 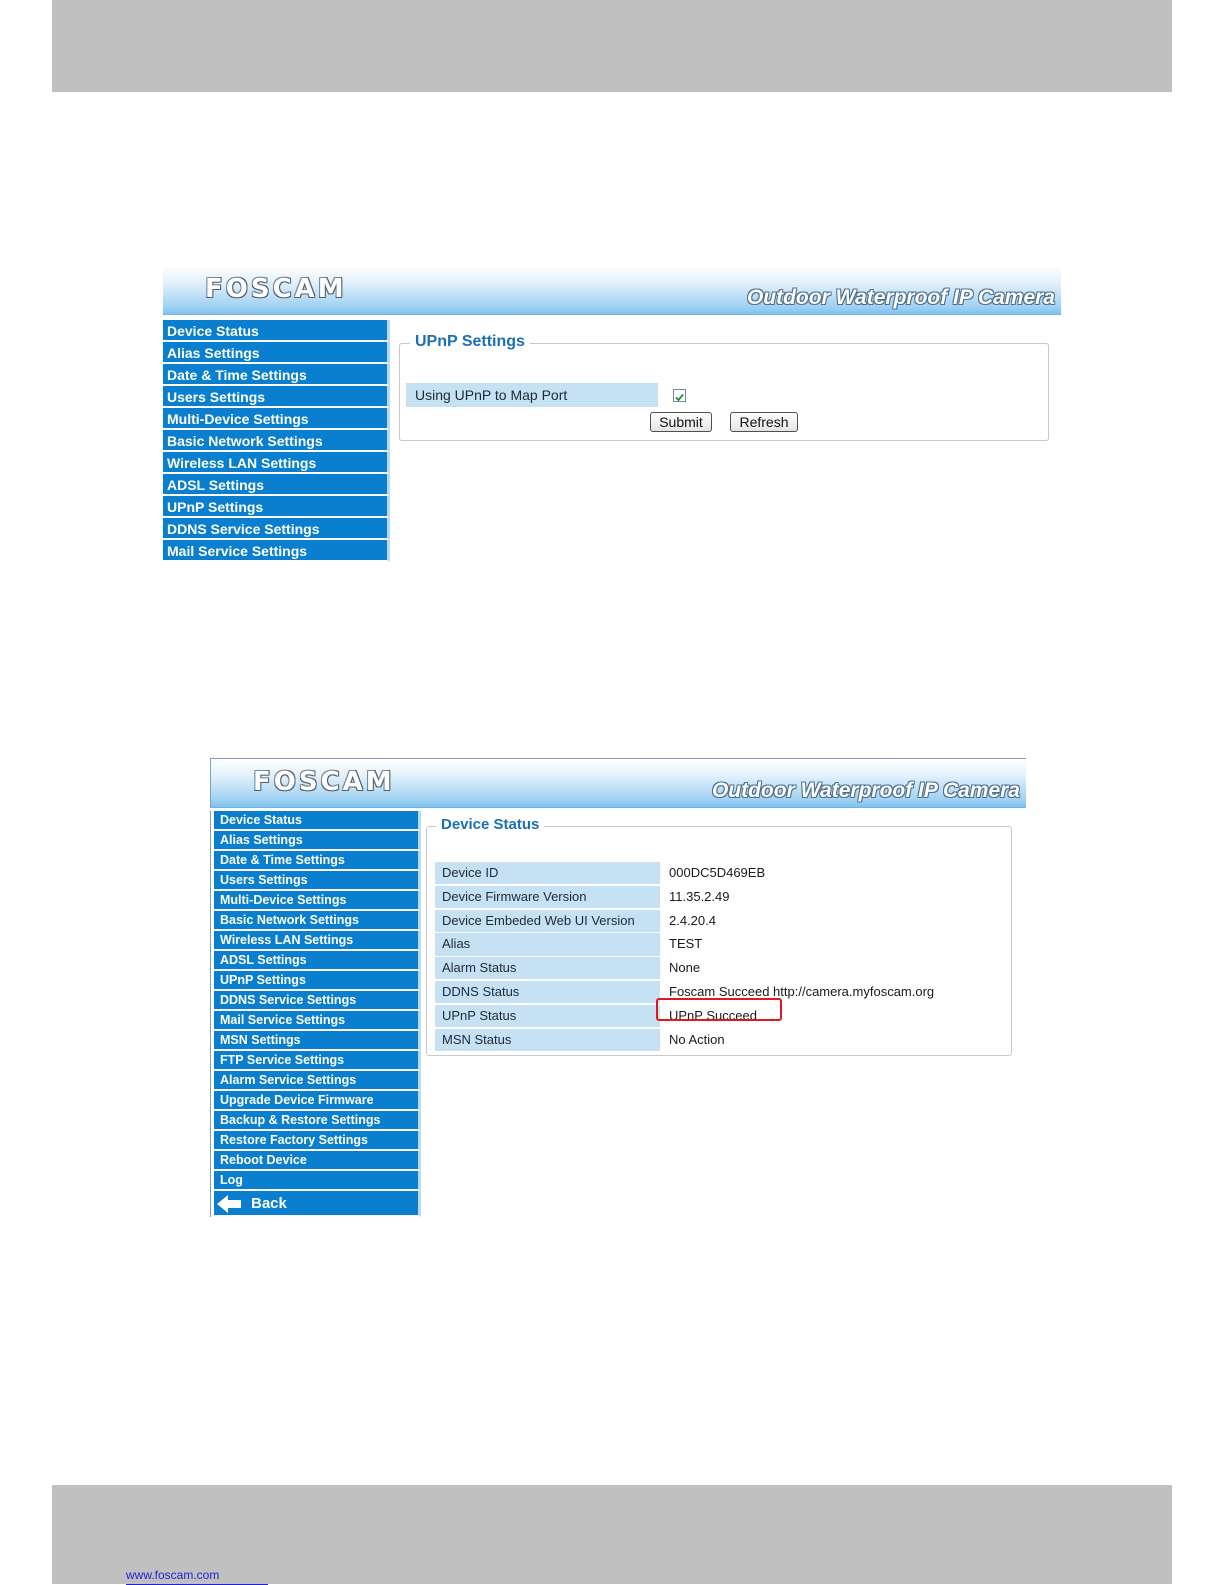 I want to click on table-row: MSN Status No Action, so click(x=720, y=1039).